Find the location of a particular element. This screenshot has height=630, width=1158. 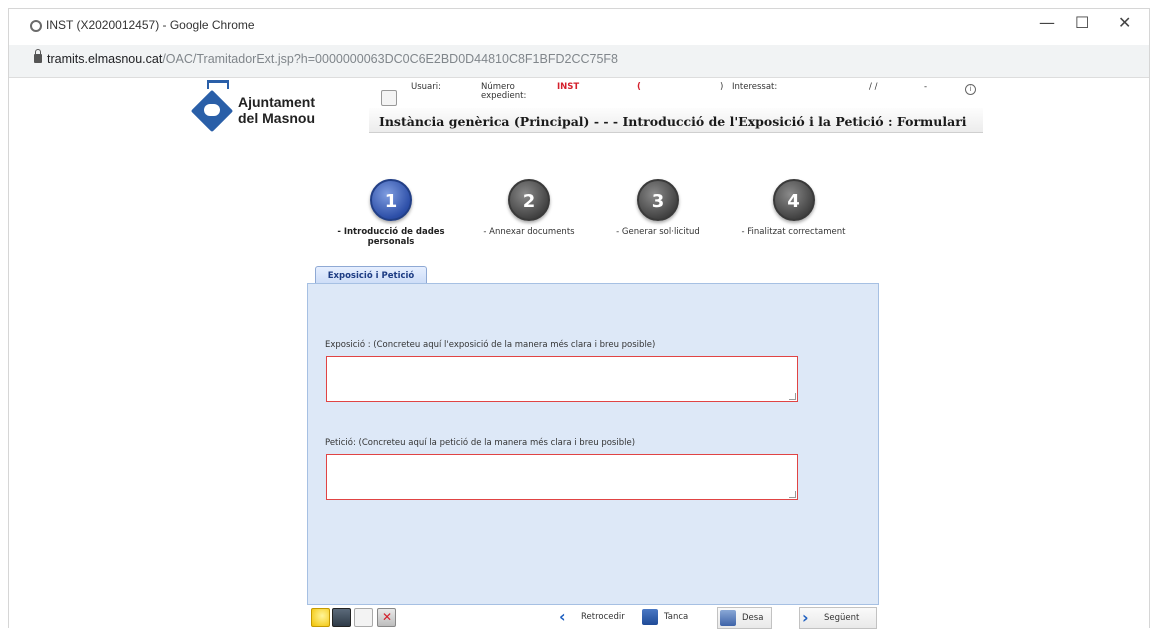

step-3-number: 3 is located at coordinates (658, 200).